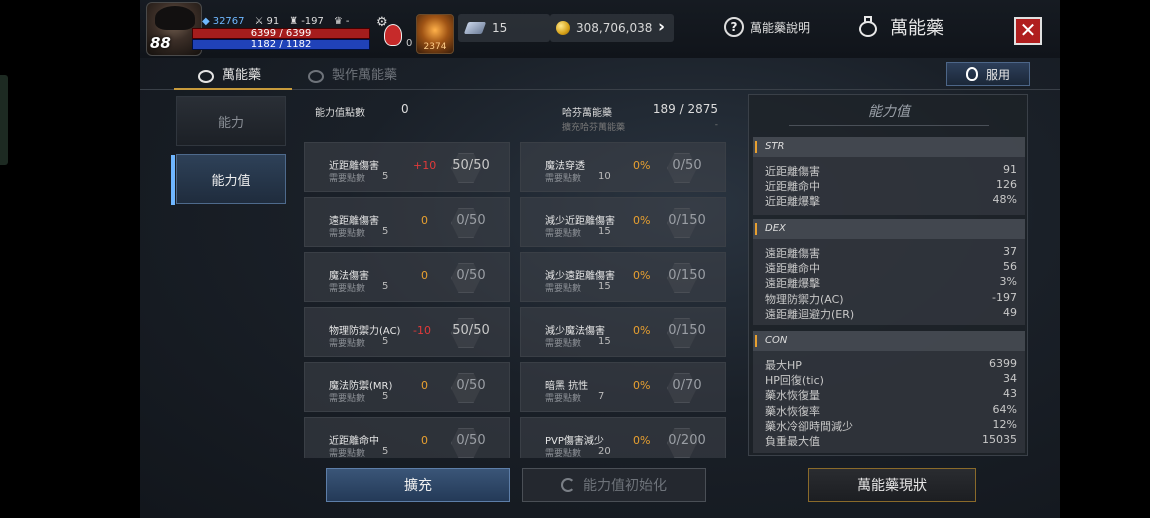 The height and width of the screenshot is (518, 1150). I want to click on stat-card: 減少遠距離傷害 需要點數 15 0% 0/150, so click(623, 277).